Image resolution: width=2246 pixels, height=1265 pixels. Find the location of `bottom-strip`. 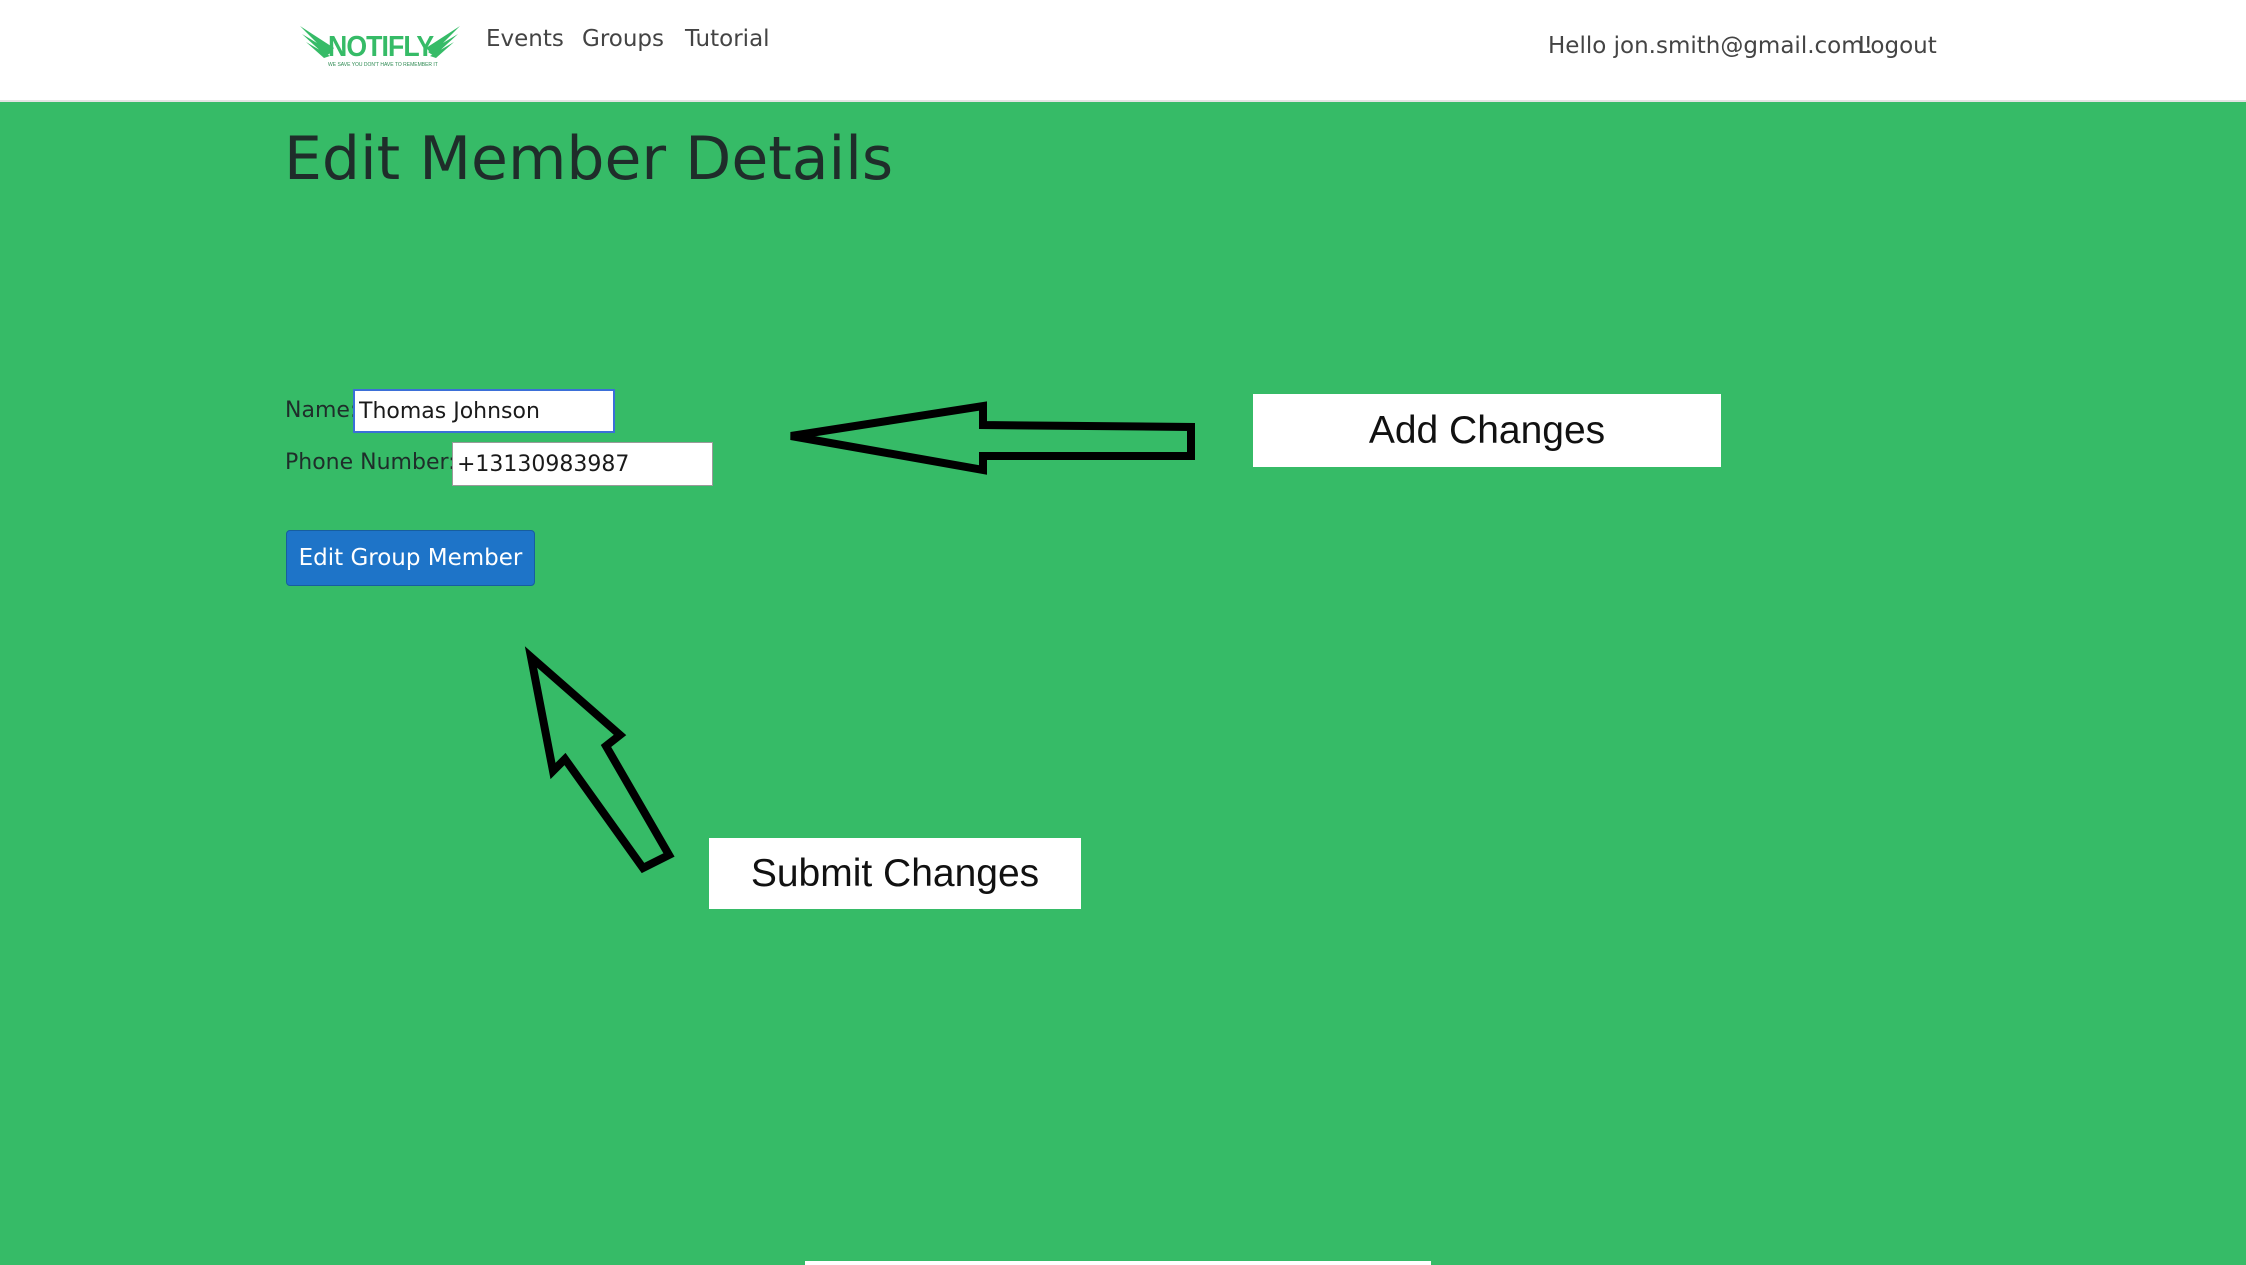

bottom-strip is located at coordinates (1118, 1263).